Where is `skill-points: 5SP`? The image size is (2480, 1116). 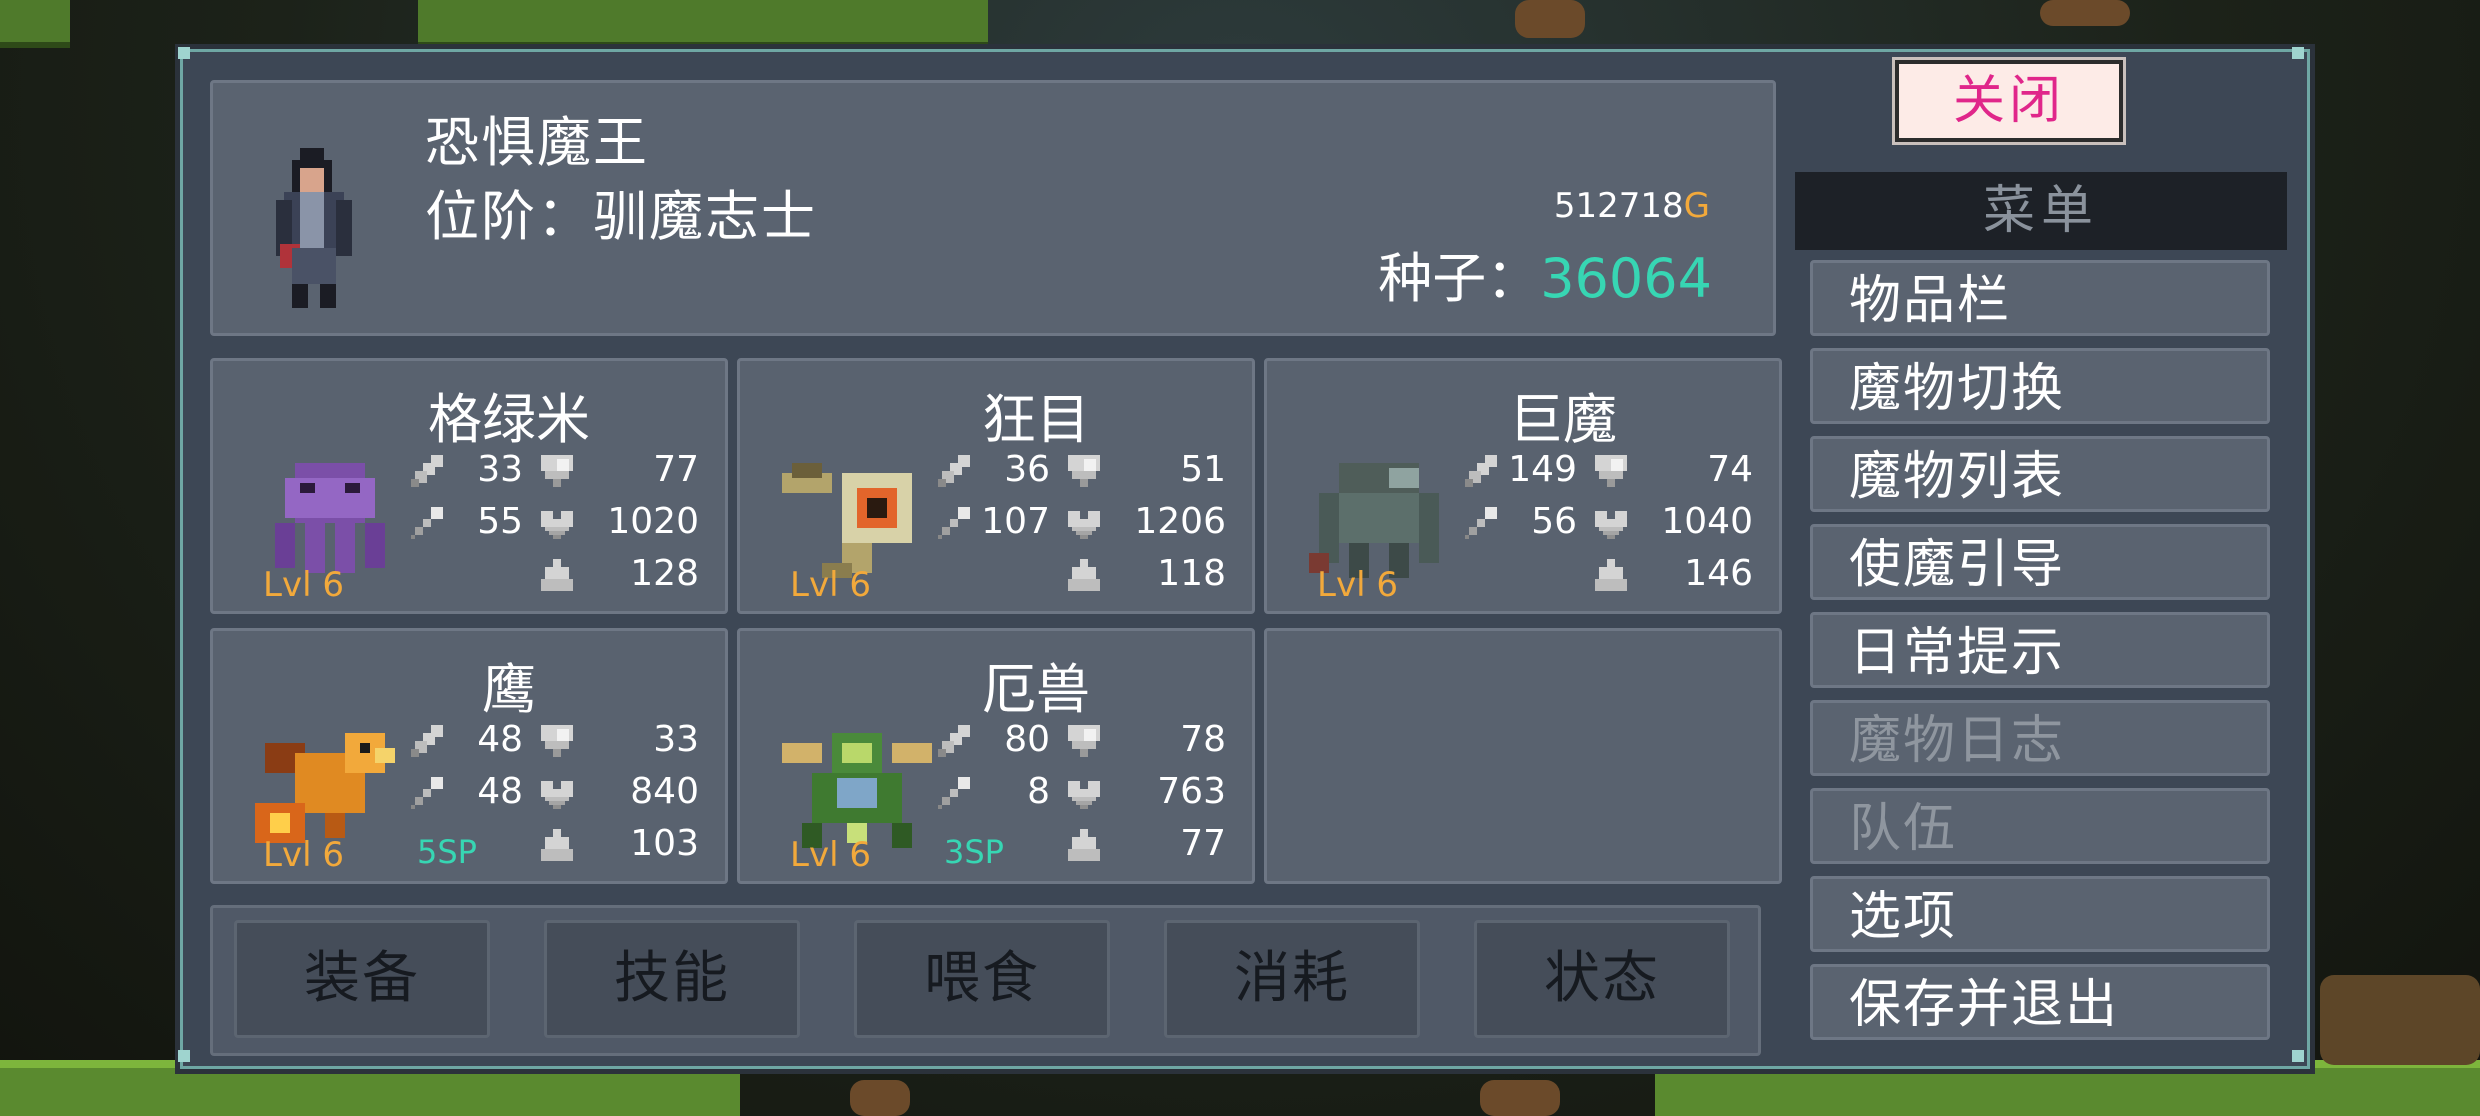
skill-points: 5SP is located at coordinates (447, 852).